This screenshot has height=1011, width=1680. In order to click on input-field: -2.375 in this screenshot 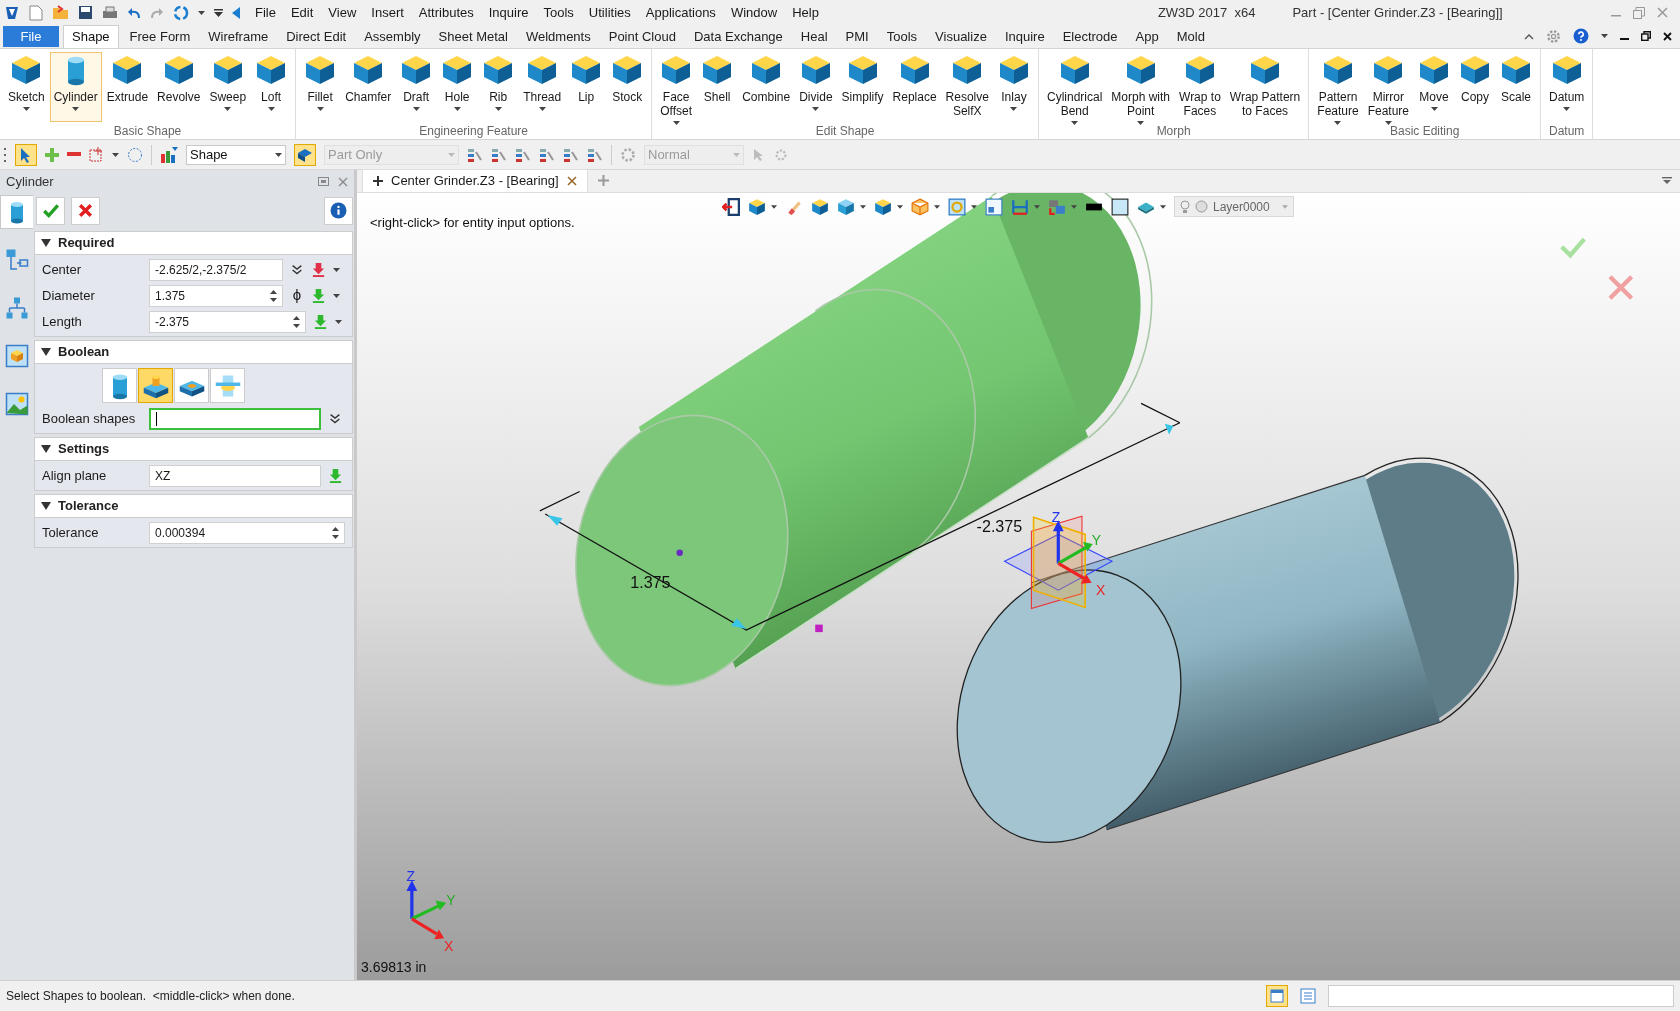, I will do `click(227, 321)`.